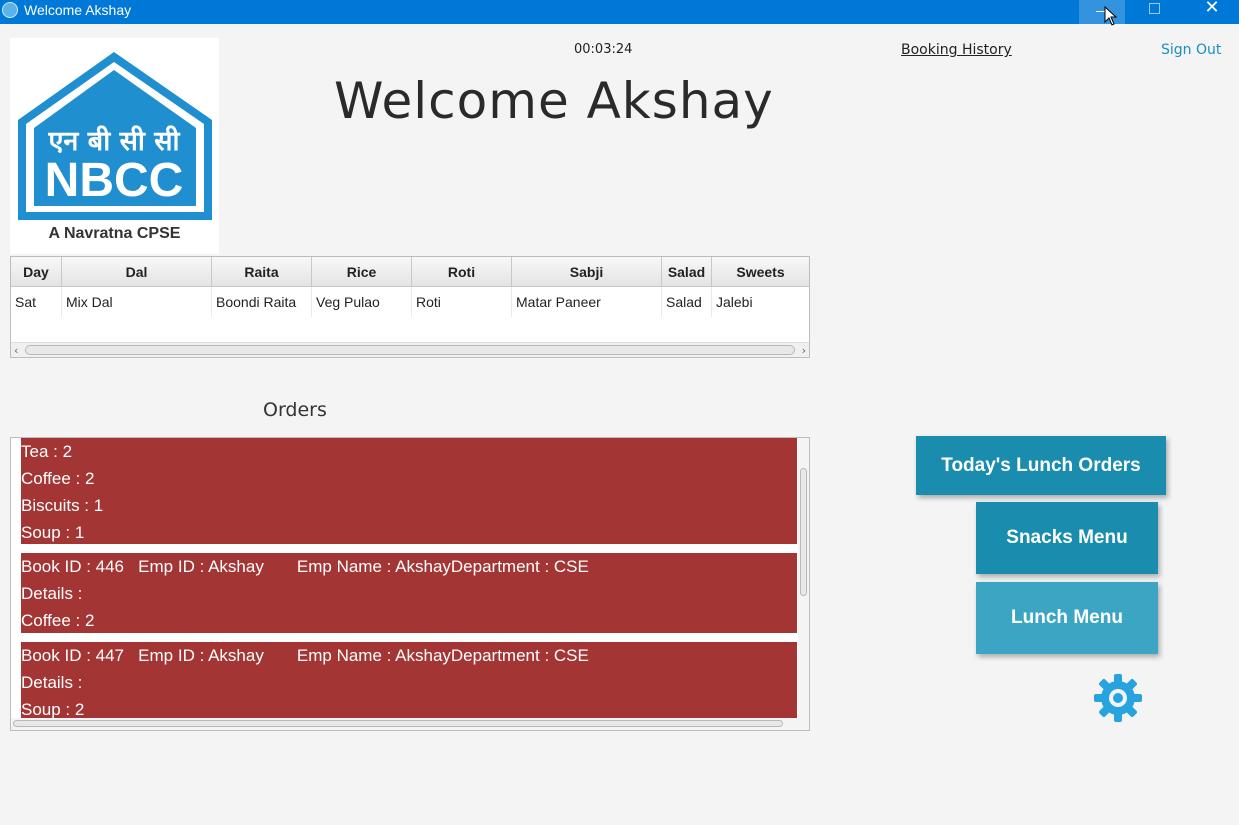 This screenshot has height=825, width=1239. I want to click on nbcc-logo-house-icon: एन बी सी सी NBCC, so click(115, 136).